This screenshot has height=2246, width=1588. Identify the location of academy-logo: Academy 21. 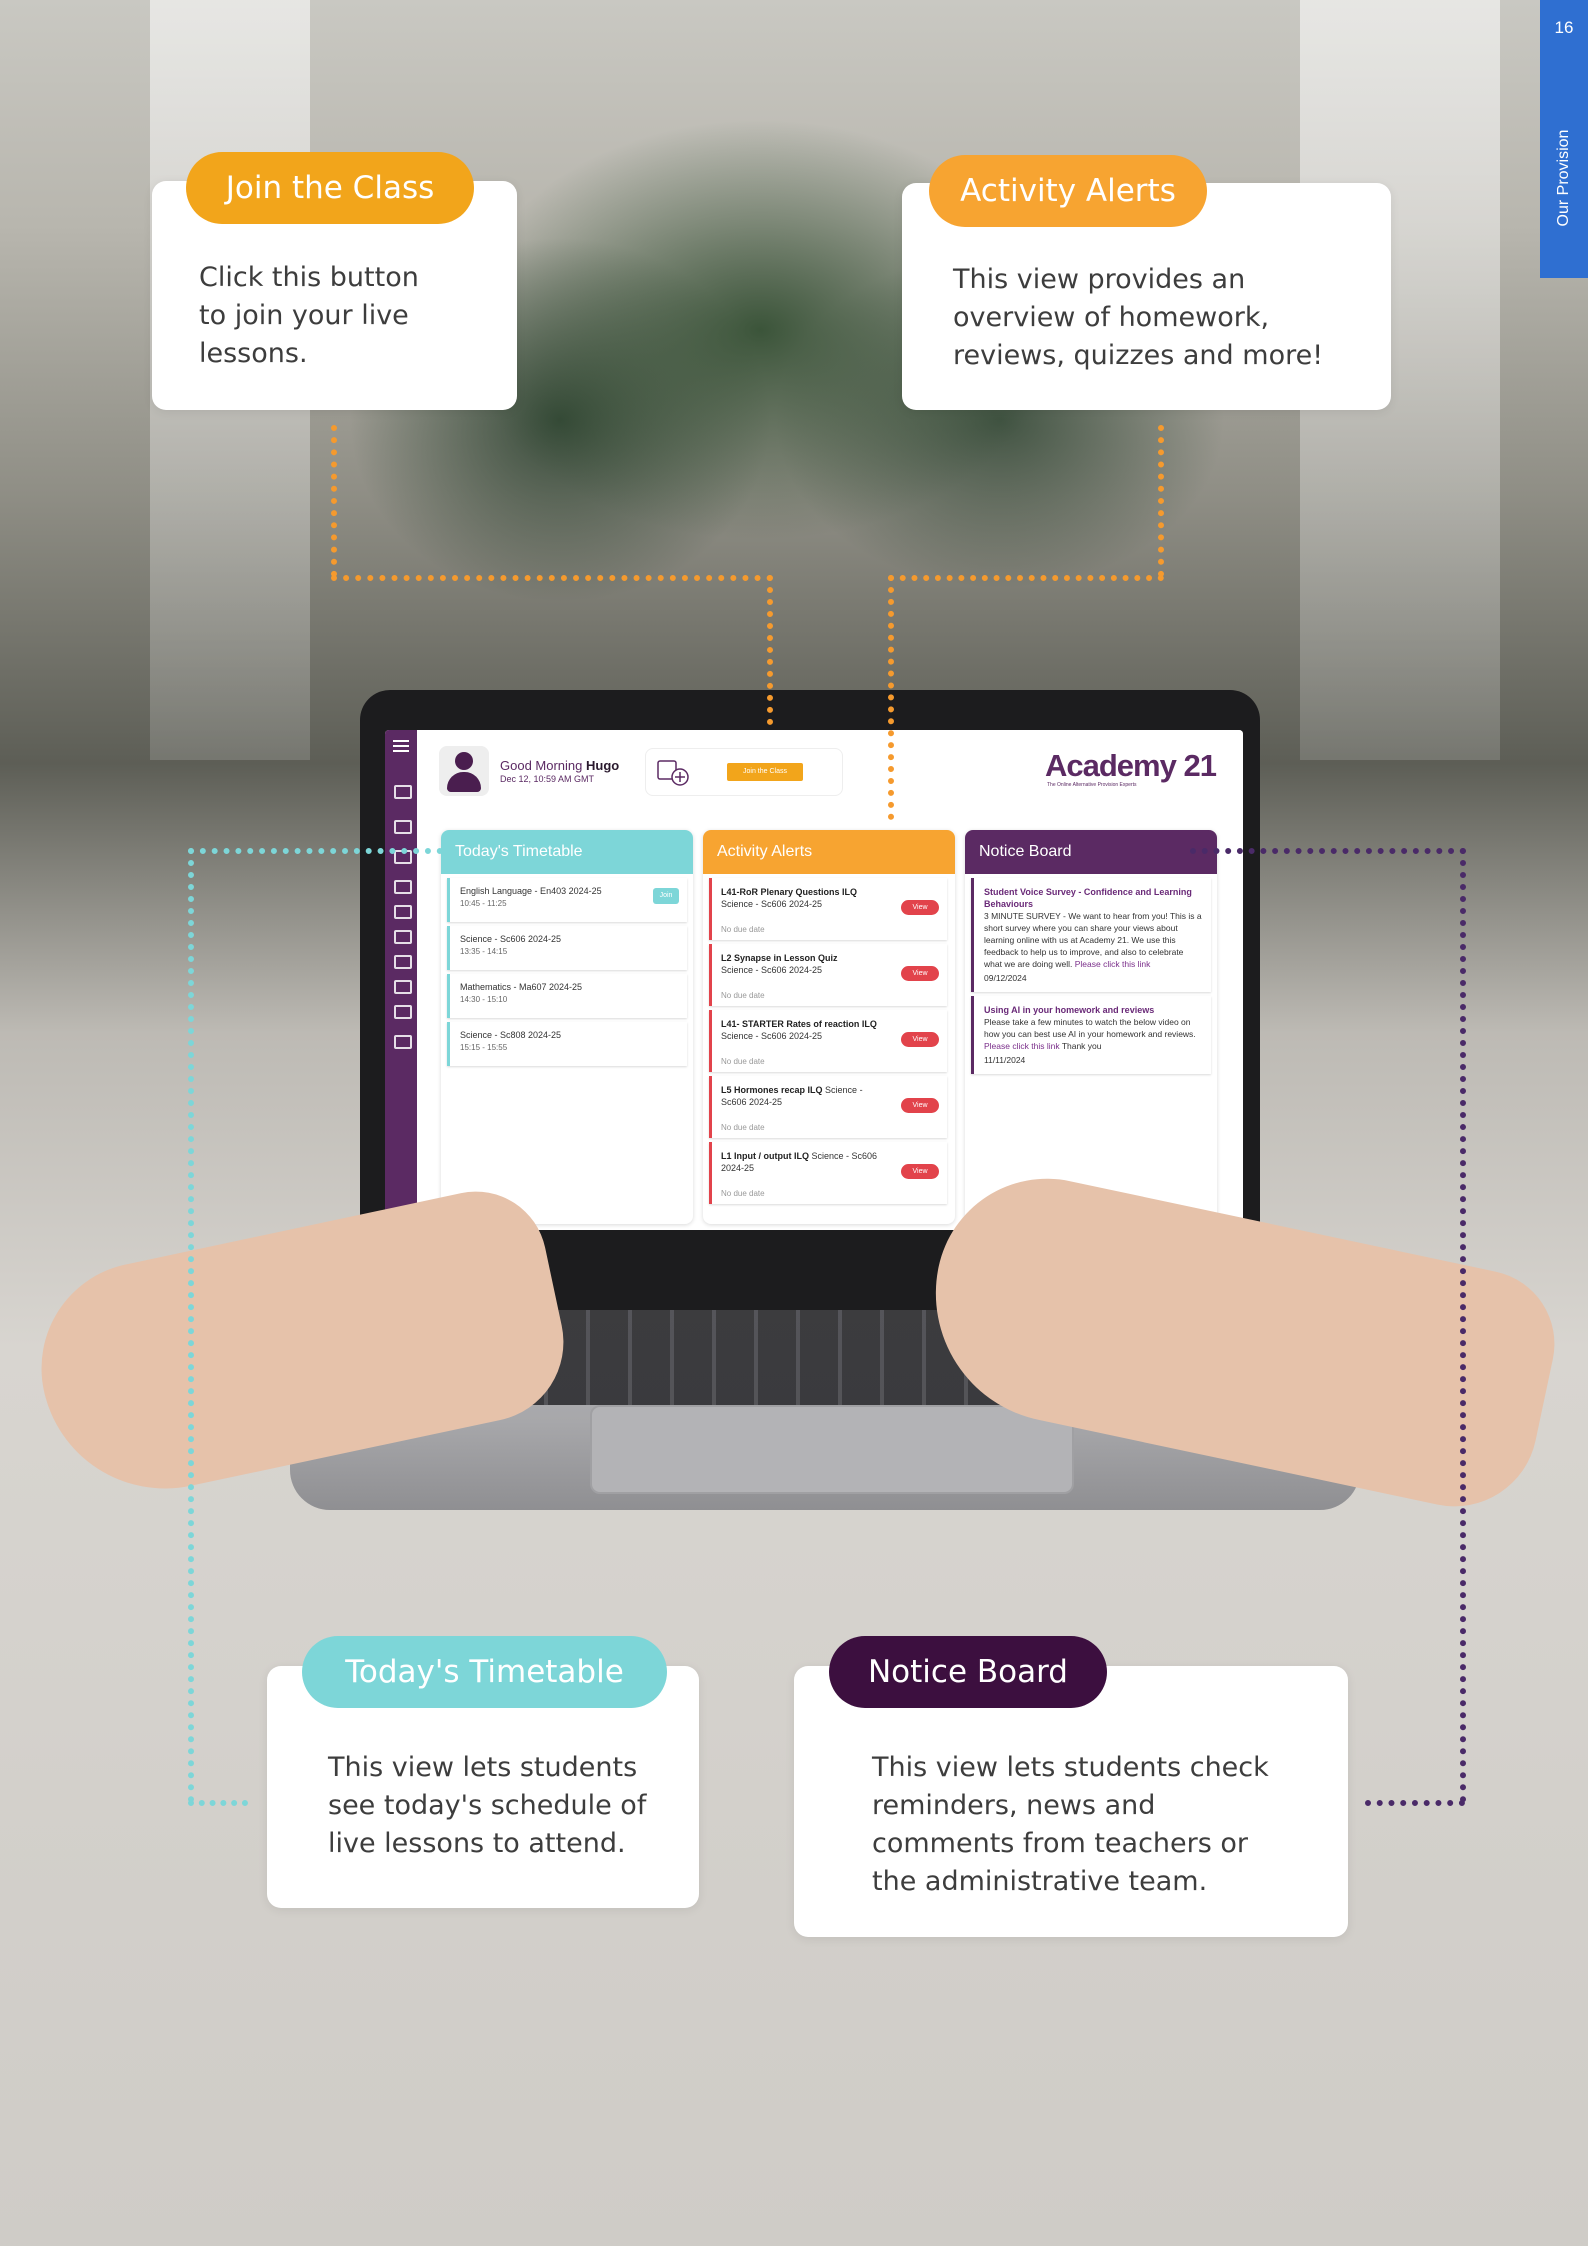
(1131, 765).